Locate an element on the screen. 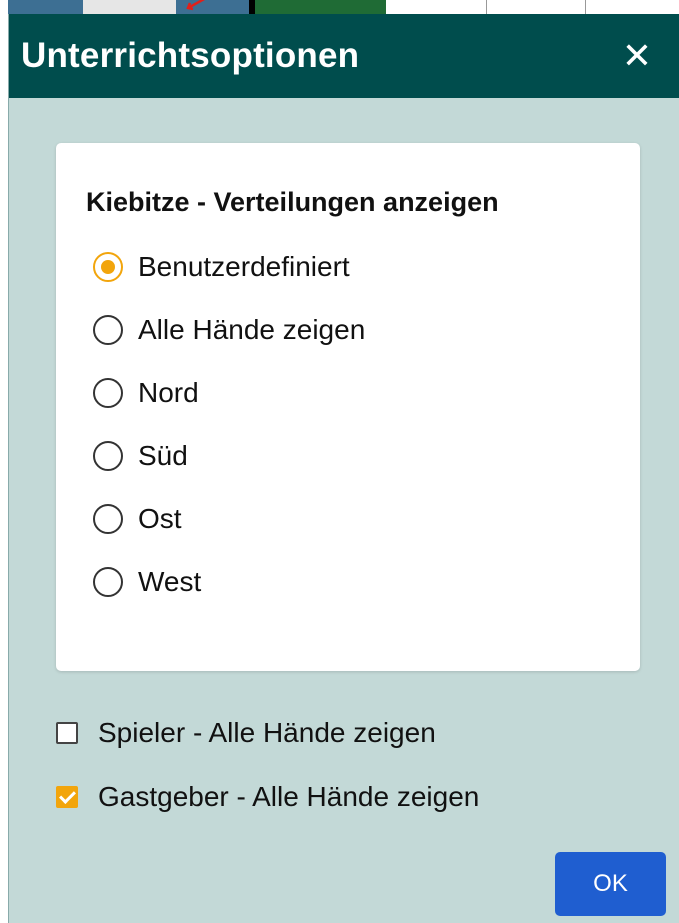  radio-ost: Ost is located at coordinates (137, 519).